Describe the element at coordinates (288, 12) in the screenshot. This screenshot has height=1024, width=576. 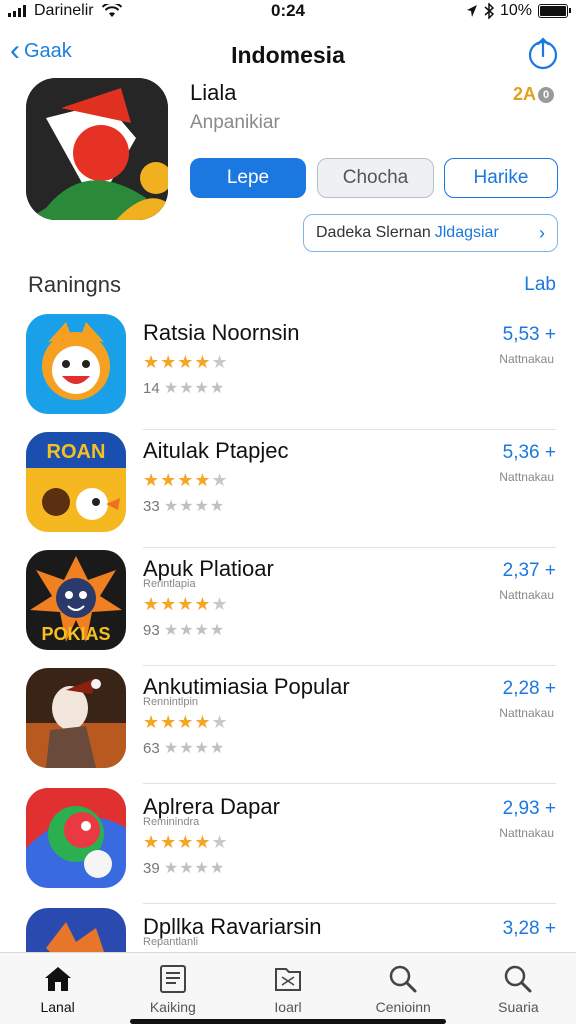
I see `status-bar: Darinelir 0:24 10%` at that location.